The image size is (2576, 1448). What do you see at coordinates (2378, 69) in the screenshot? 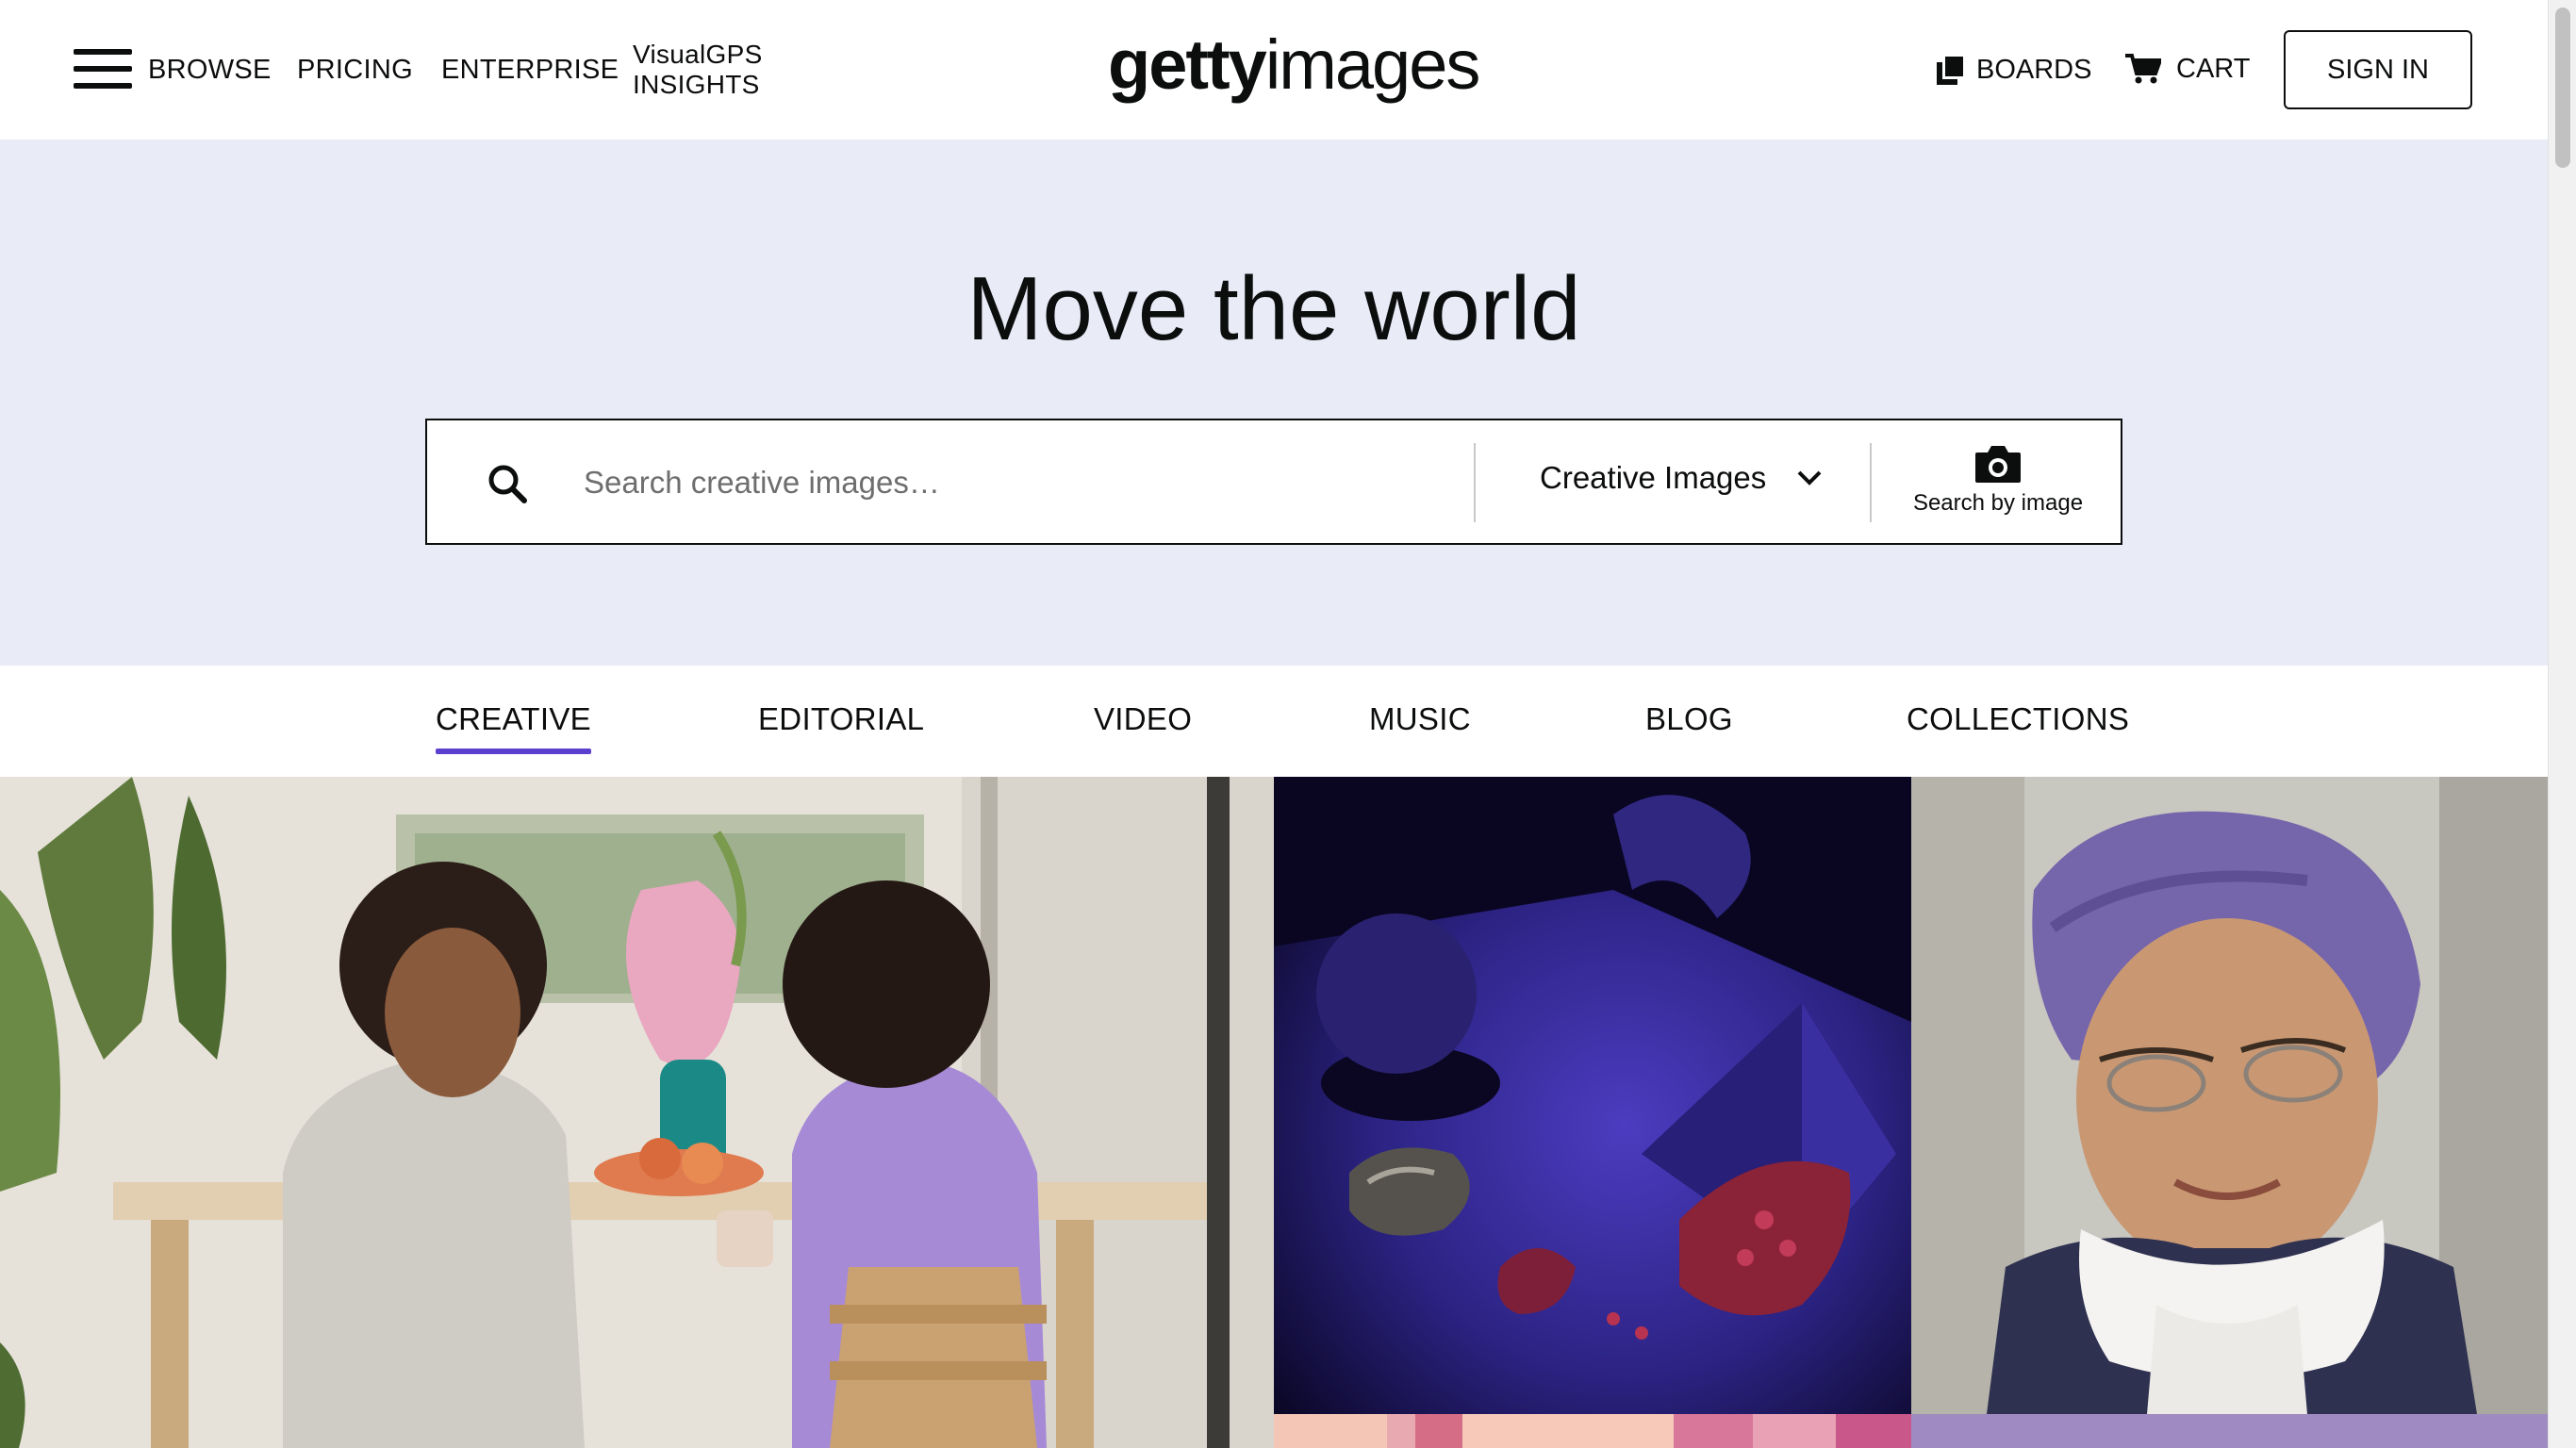
I see `sign-in-button: SIGN IN` at bounding box center [2378, 69].